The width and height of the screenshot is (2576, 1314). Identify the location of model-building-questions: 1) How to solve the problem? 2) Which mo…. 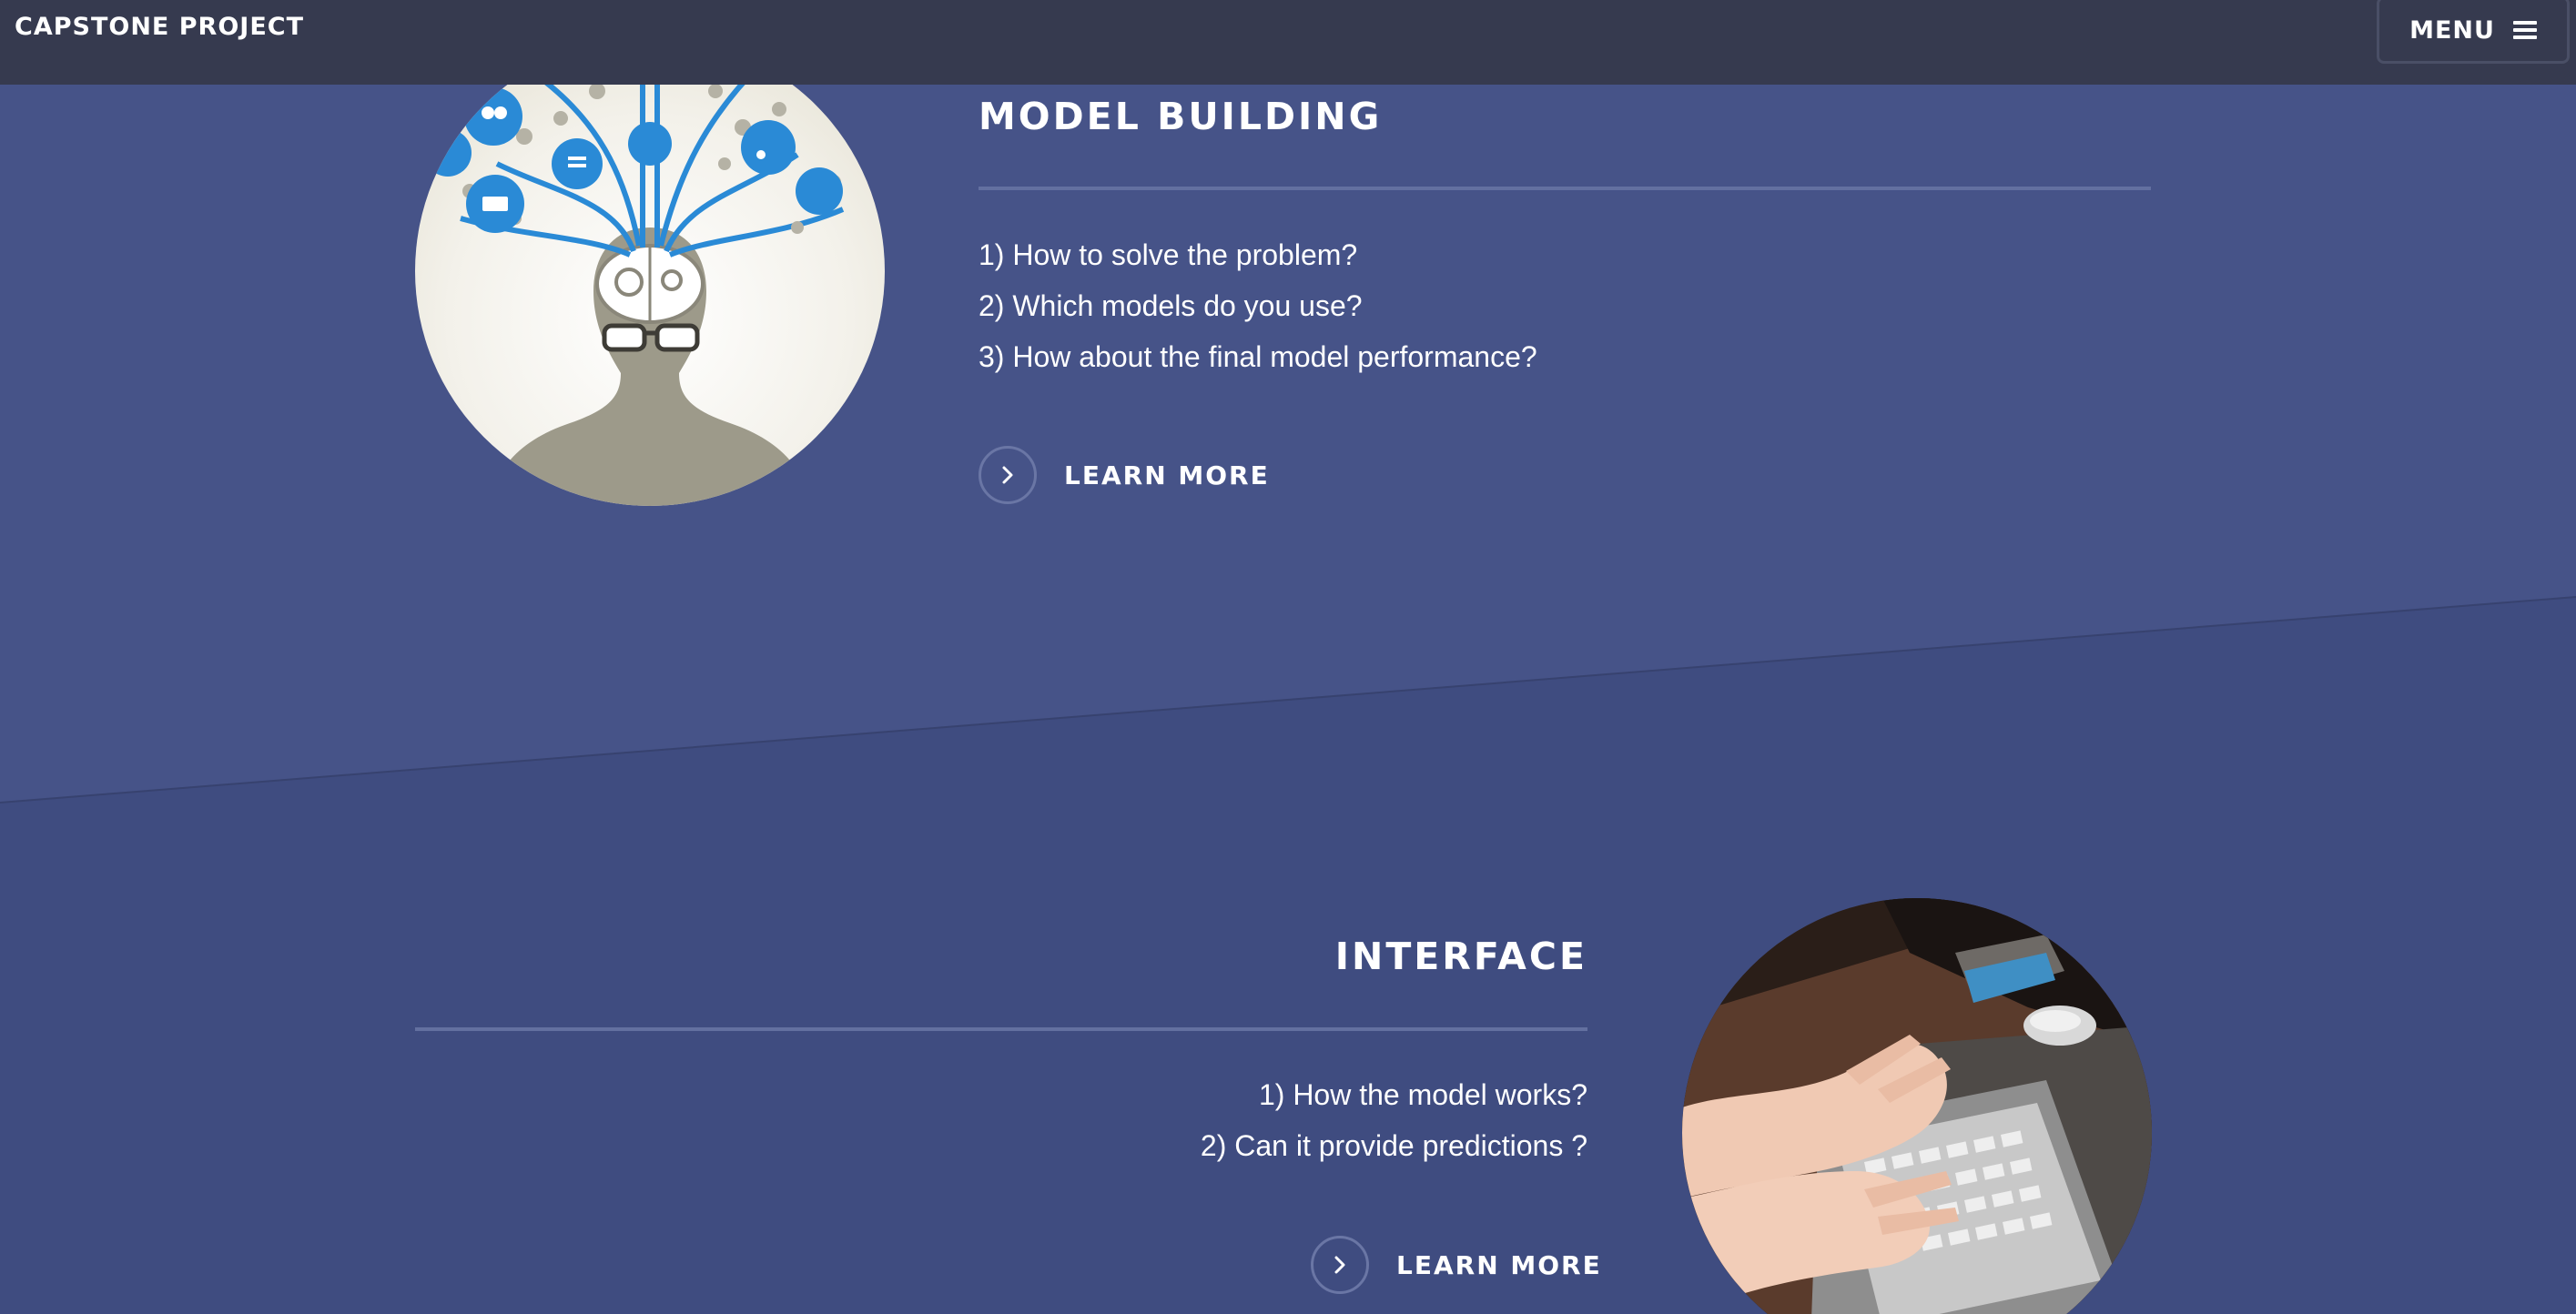
(1258, 305).